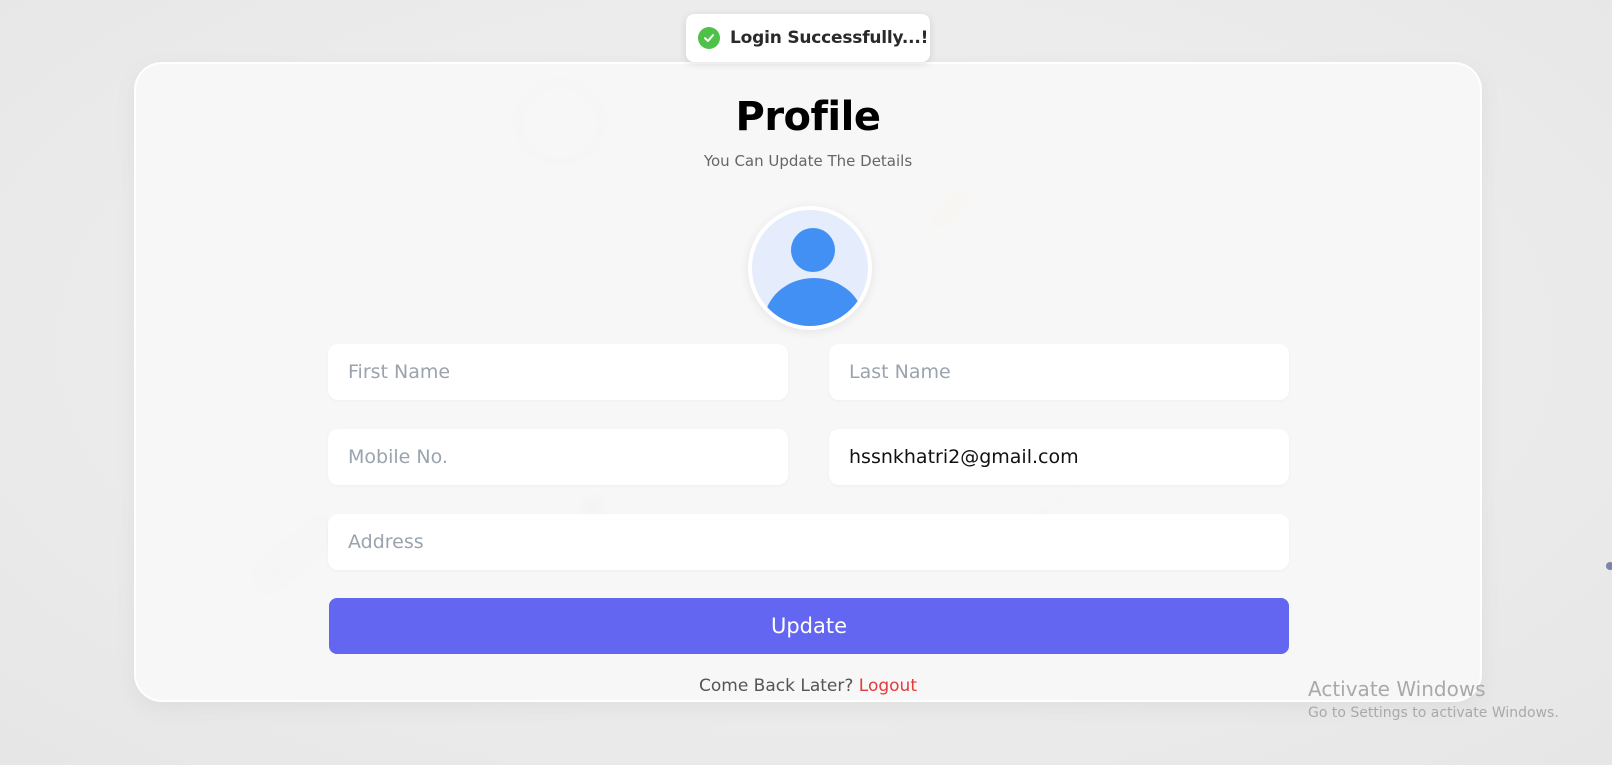  I want to click on edge-dot, so click(1609, 566).